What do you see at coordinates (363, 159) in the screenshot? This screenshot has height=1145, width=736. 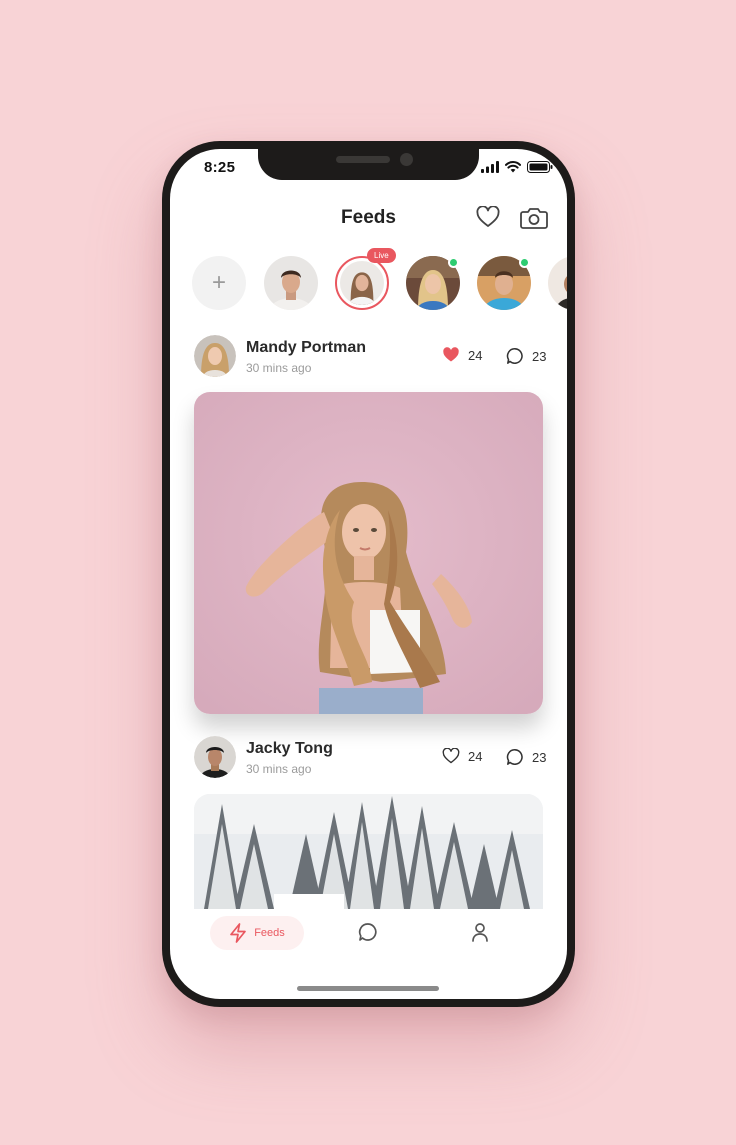 I see `speaker-grille` at bounding box center [363, 159].